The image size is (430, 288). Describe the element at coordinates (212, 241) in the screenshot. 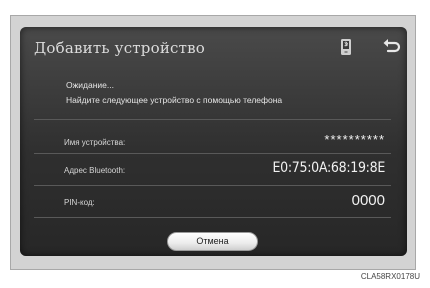

I see `cancel-button: Отмена` at that location.